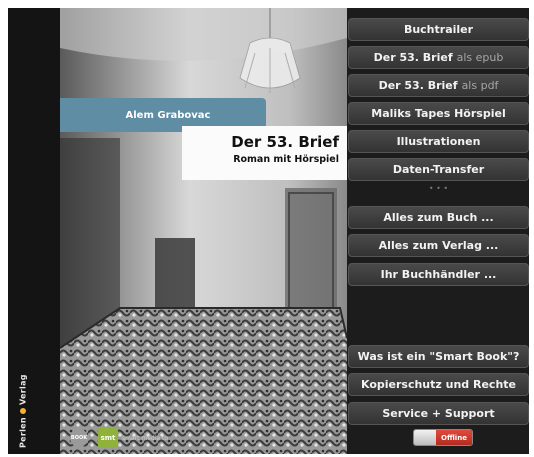 The width and height of the screenshot is (534, 457). What do you see at coordinates (145, 438) in the screenshot?
I see `smt-logo-text: smart media to` at bounding box center [145, 438].